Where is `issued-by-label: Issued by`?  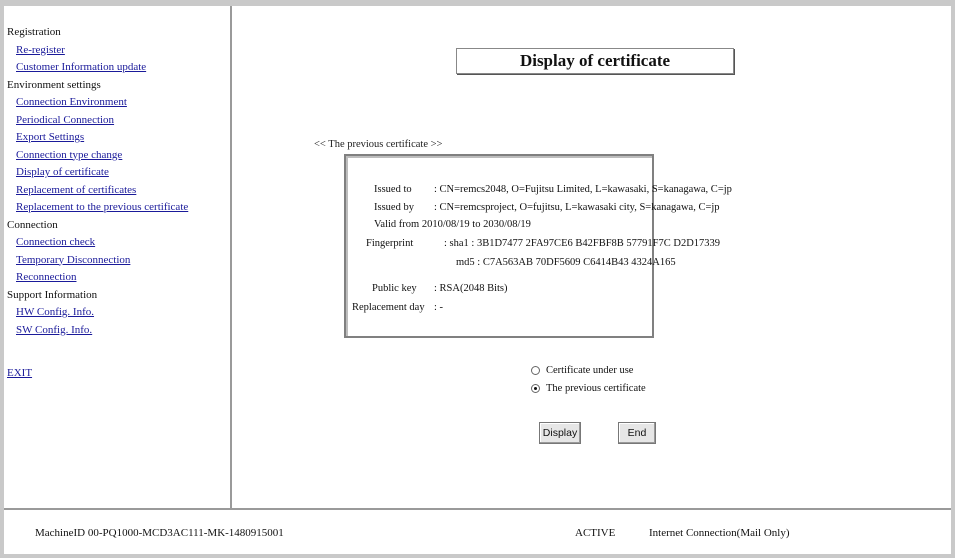 issued-by-label: Issued by is located at coordinates (394, 207).